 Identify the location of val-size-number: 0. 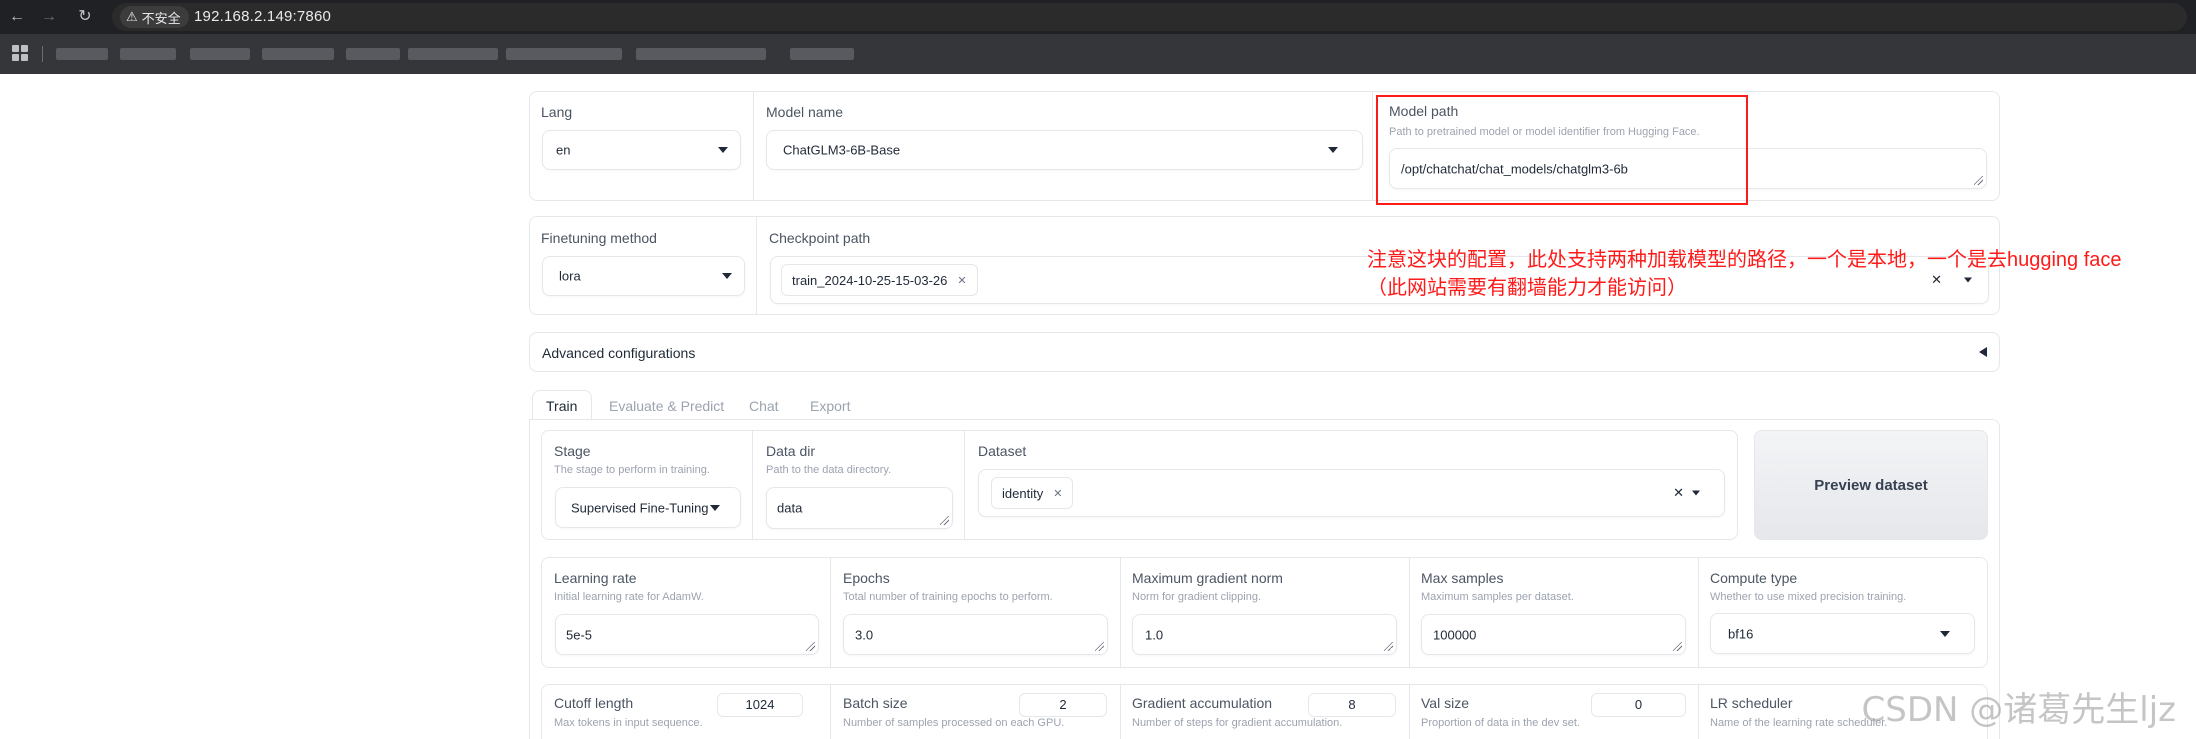
(1638, 705).